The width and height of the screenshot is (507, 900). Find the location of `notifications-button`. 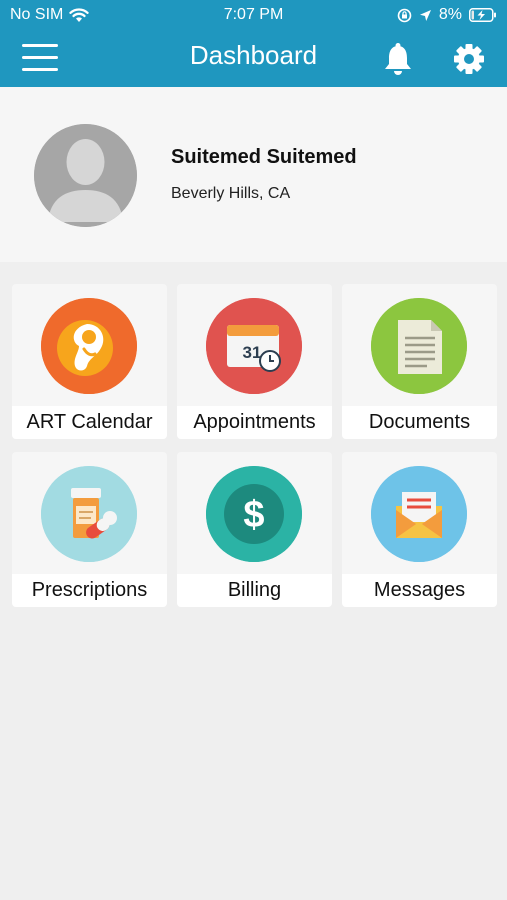

notifications-button is located at coordinates (398, 59).